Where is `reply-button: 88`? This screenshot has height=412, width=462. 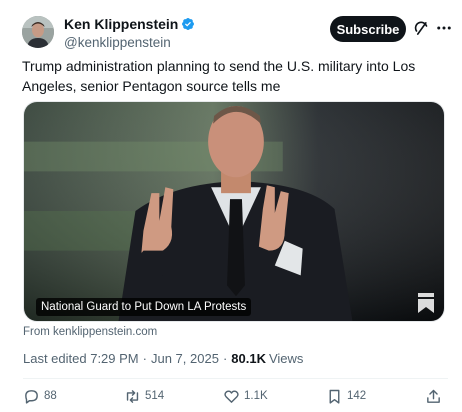
reply-button: 88 is located at coordinates (40, 396).